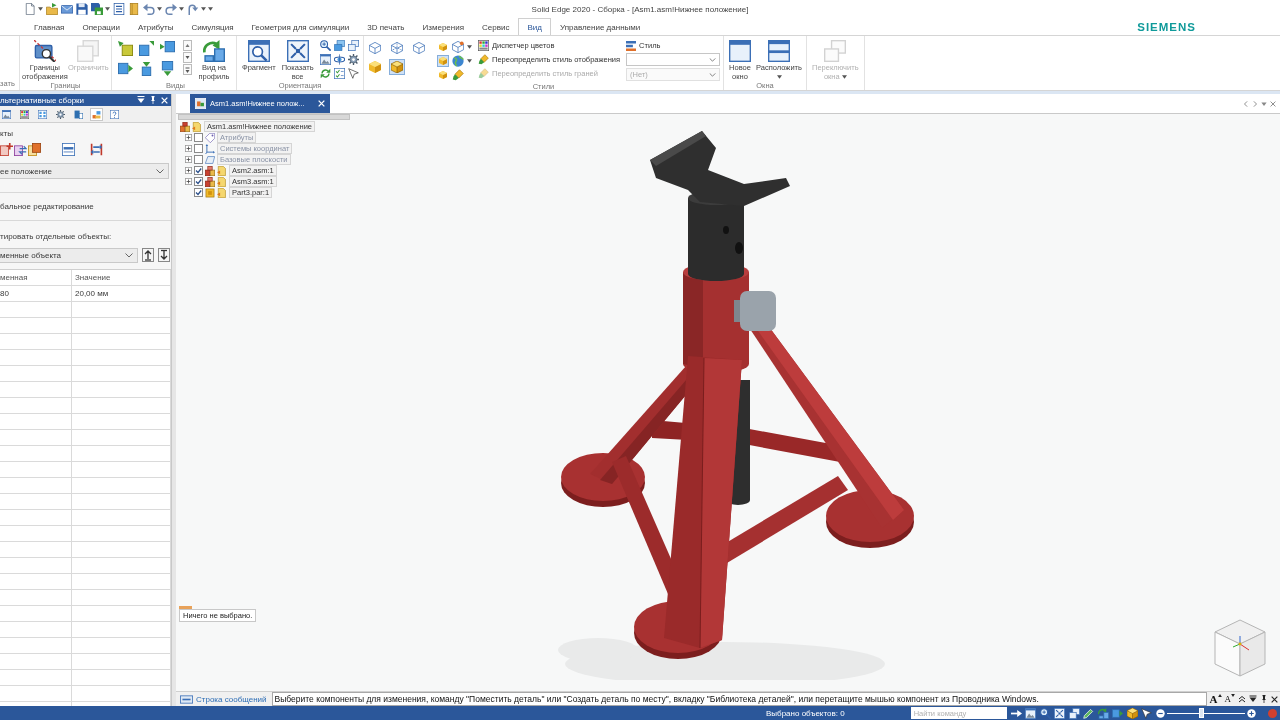 The image size is (1280, 720). What do you see at coordinates (187, 45) in the screenshot?
I see `scroll-up-icon` at bounding box center [187, 45].